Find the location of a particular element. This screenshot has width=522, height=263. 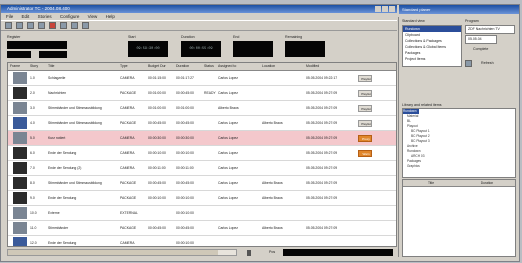

menu-edit: Edit is located at coordinates (26, 16).